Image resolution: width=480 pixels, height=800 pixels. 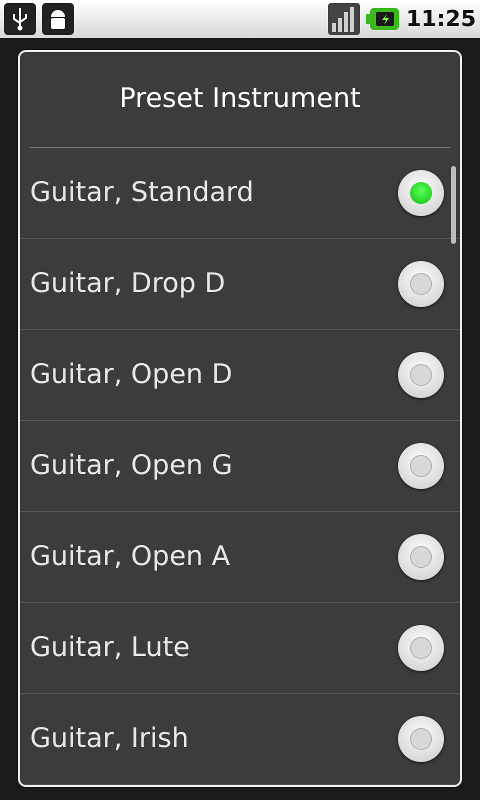 I want to click on option-label: Guitar, Open D, so click(x=131, y=375).